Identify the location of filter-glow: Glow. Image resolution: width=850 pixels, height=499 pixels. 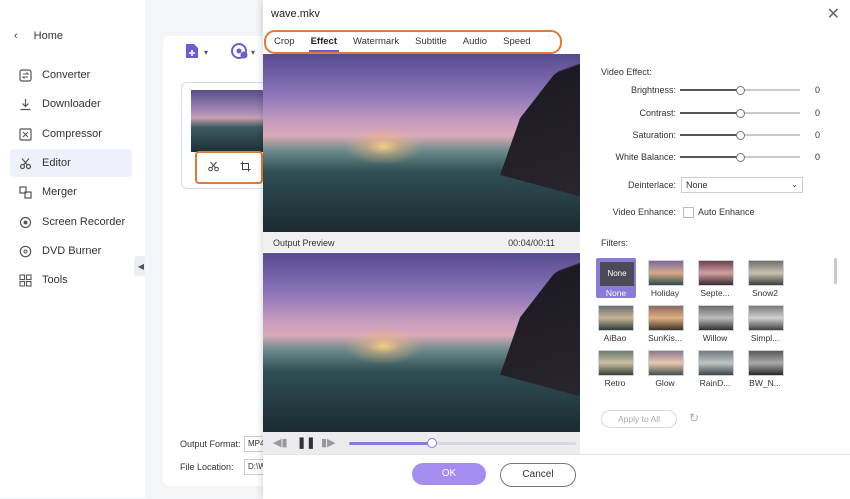
(666, 368).